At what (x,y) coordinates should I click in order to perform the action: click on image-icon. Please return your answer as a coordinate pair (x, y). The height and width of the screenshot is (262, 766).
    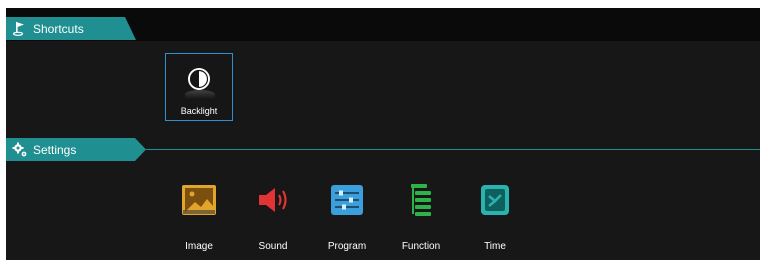
    Looking at the image, I should click on (199, 200).